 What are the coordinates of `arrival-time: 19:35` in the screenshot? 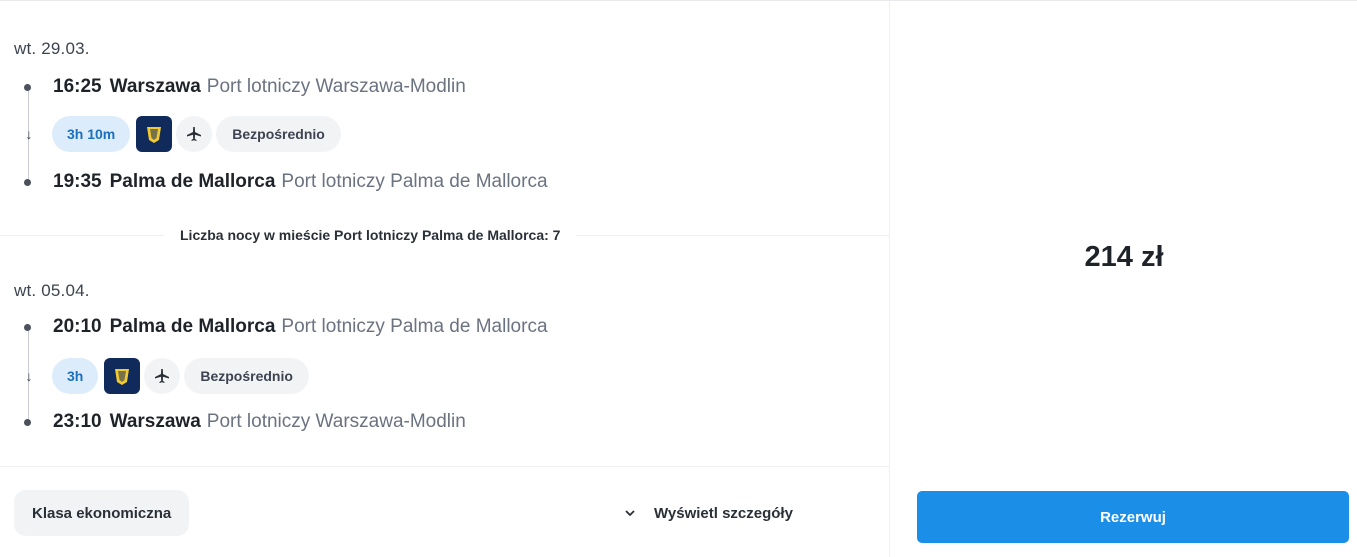 It's located at (77, 181).